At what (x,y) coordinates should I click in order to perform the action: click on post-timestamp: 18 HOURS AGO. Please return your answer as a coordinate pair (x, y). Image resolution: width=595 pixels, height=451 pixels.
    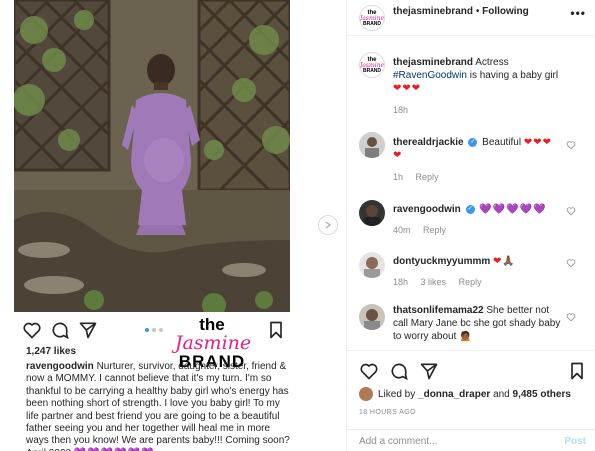
    Looking at the image, I should click on (387, 412).